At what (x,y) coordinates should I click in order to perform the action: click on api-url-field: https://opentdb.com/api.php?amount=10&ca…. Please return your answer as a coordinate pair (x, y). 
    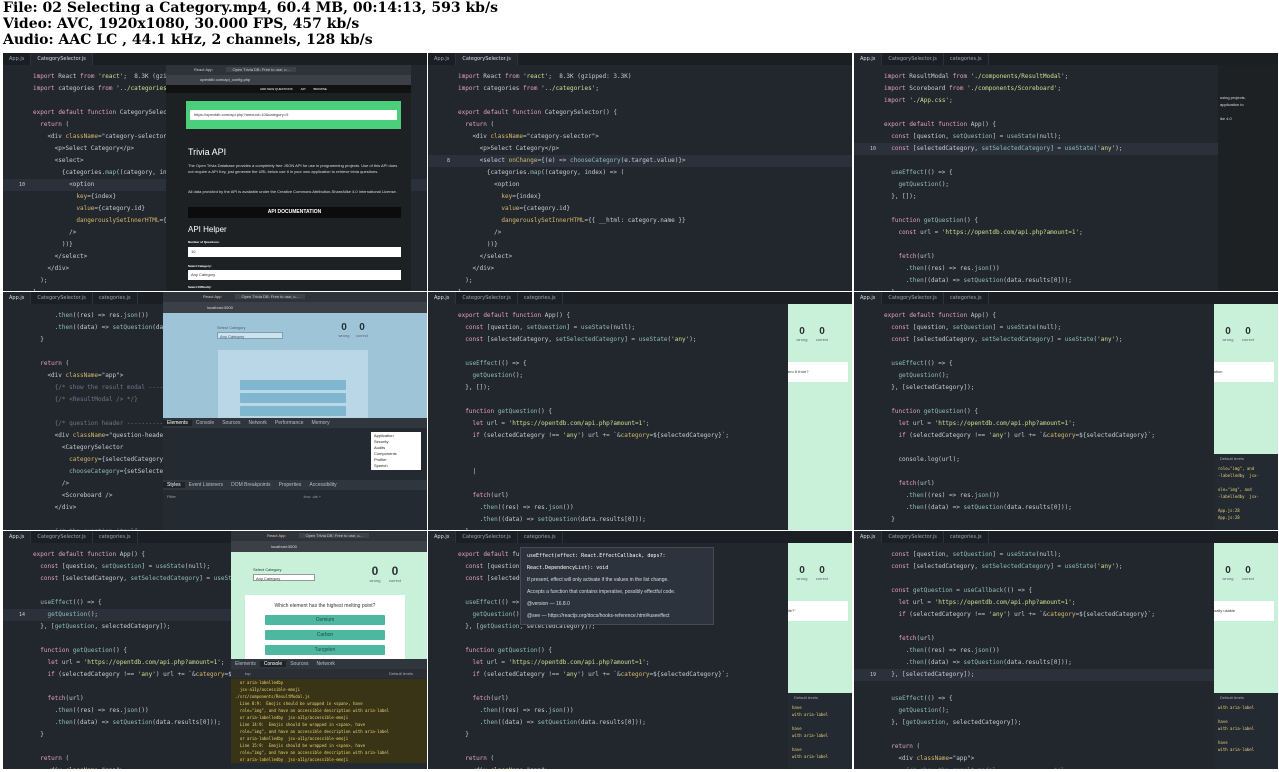
    Looking at the image, I should click on (293, 115).